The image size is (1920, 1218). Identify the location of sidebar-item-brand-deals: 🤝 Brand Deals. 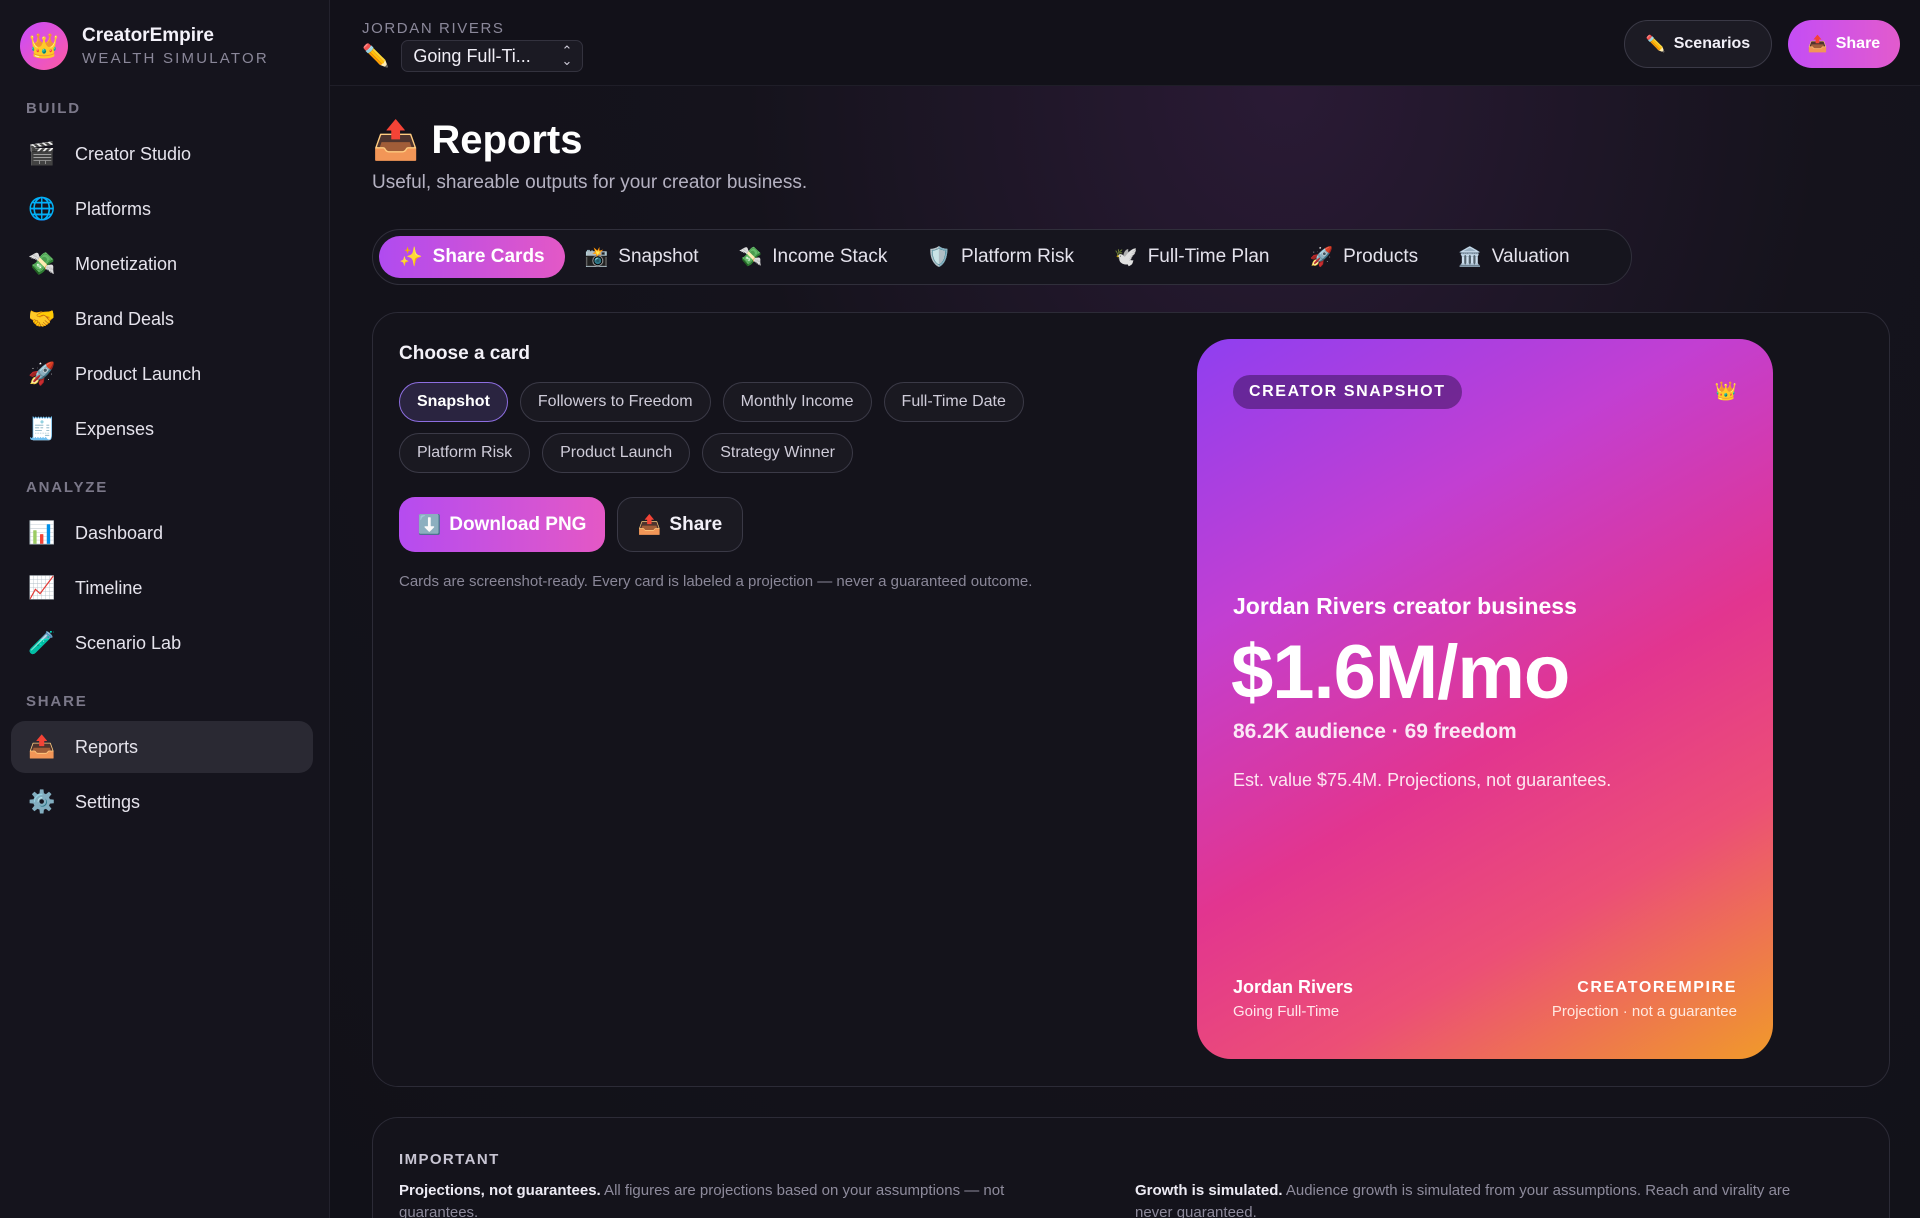
(162, 319).